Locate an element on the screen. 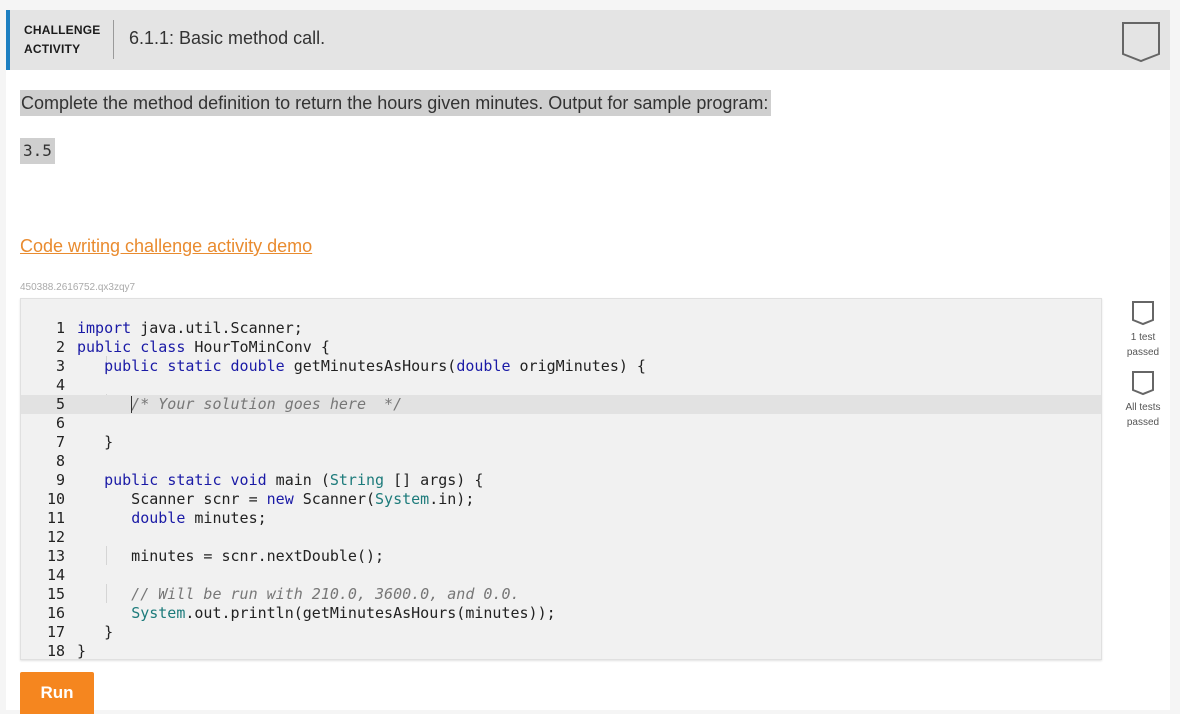 The image size is (1180, 714). line-number: 11 is located at coordinates (55, 518).